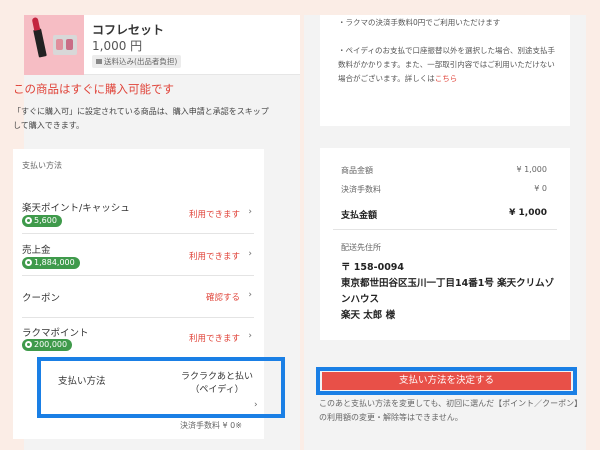 This screenshot has width=600, height=450. What do you see at coordinates (162, 45) in the screenshot?
I see `product-card: コフレセット 1,000 円 送料込み(出品者負担)` at bounding box center [162, 45].